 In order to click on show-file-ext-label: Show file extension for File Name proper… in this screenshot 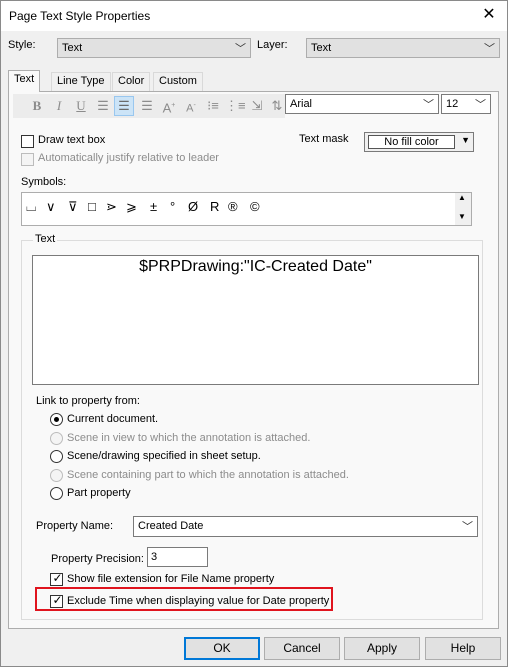, I will do `click(171, 579)`.